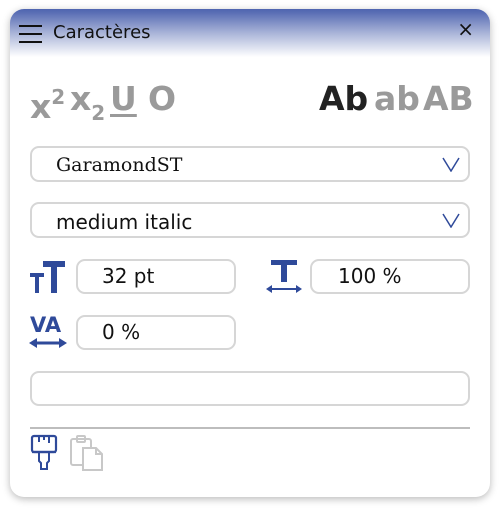  Describe the element at coordinates (250, 428) in the screenshot. I see `divider` at that location.